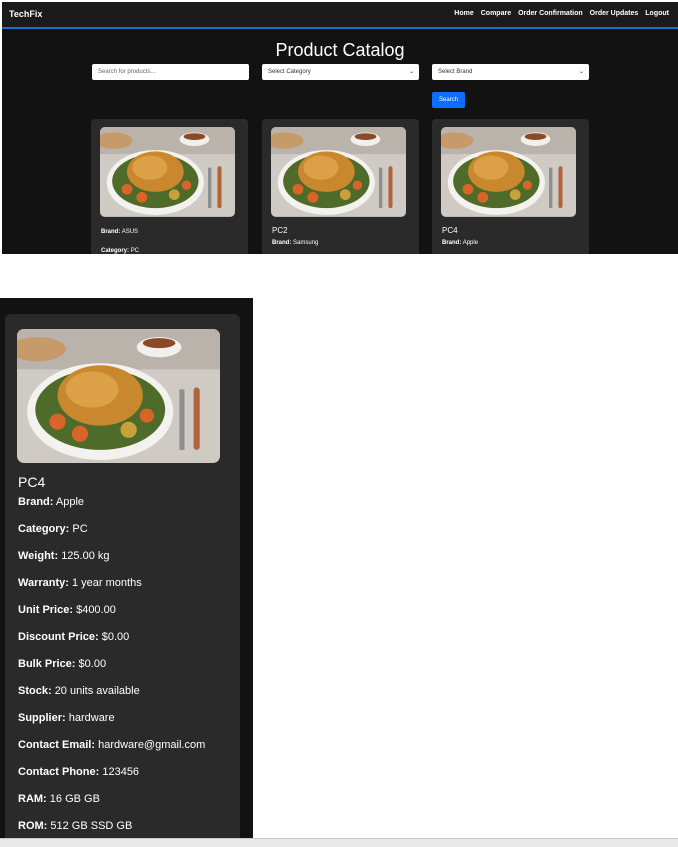  I want to click on nav-link-logout: Logout, so click(657, 13).